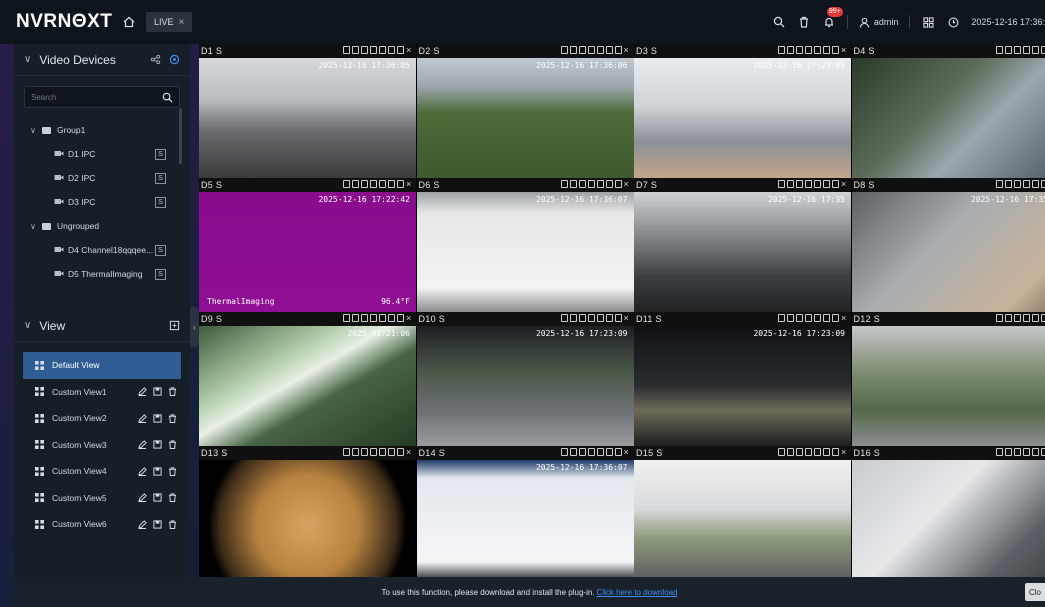 The width and height of the screenshot is (1045, 607). Describe the element at coordinates (102, 154) in the screenshot. I see `tree-device: D1 IPC S` at that location.